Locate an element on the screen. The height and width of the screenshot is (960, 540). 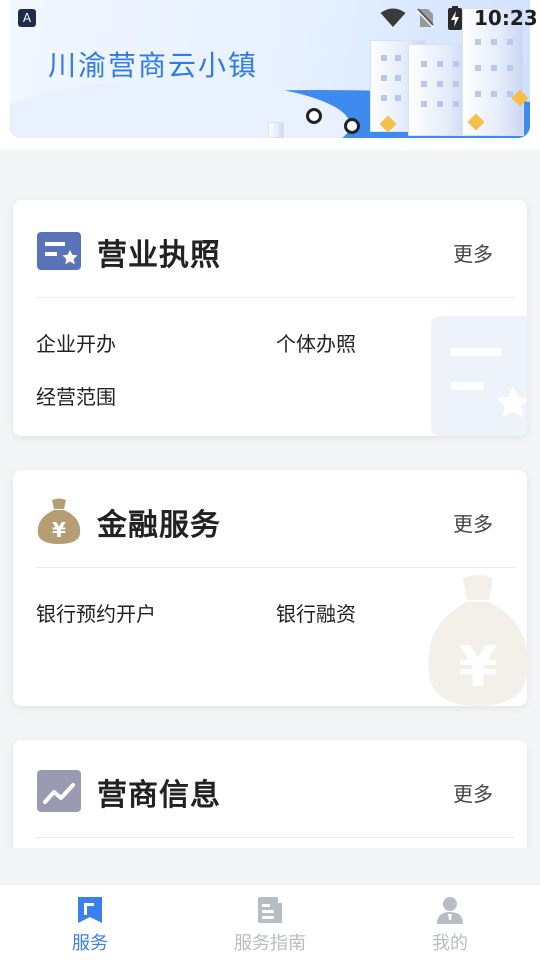
wifi-icon is located at coordinates (393, 17).